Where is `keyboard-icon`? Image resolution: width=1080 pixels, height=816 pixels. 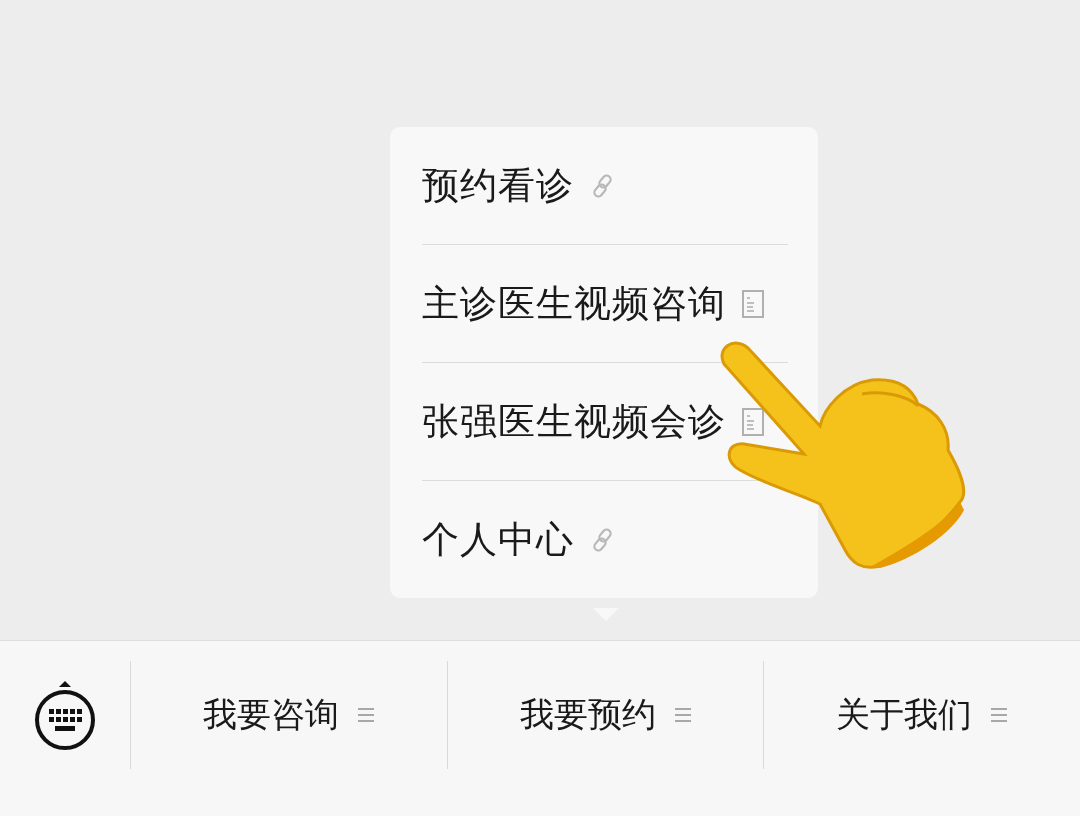 keyboard-icon is located at coordinates (65, 715).